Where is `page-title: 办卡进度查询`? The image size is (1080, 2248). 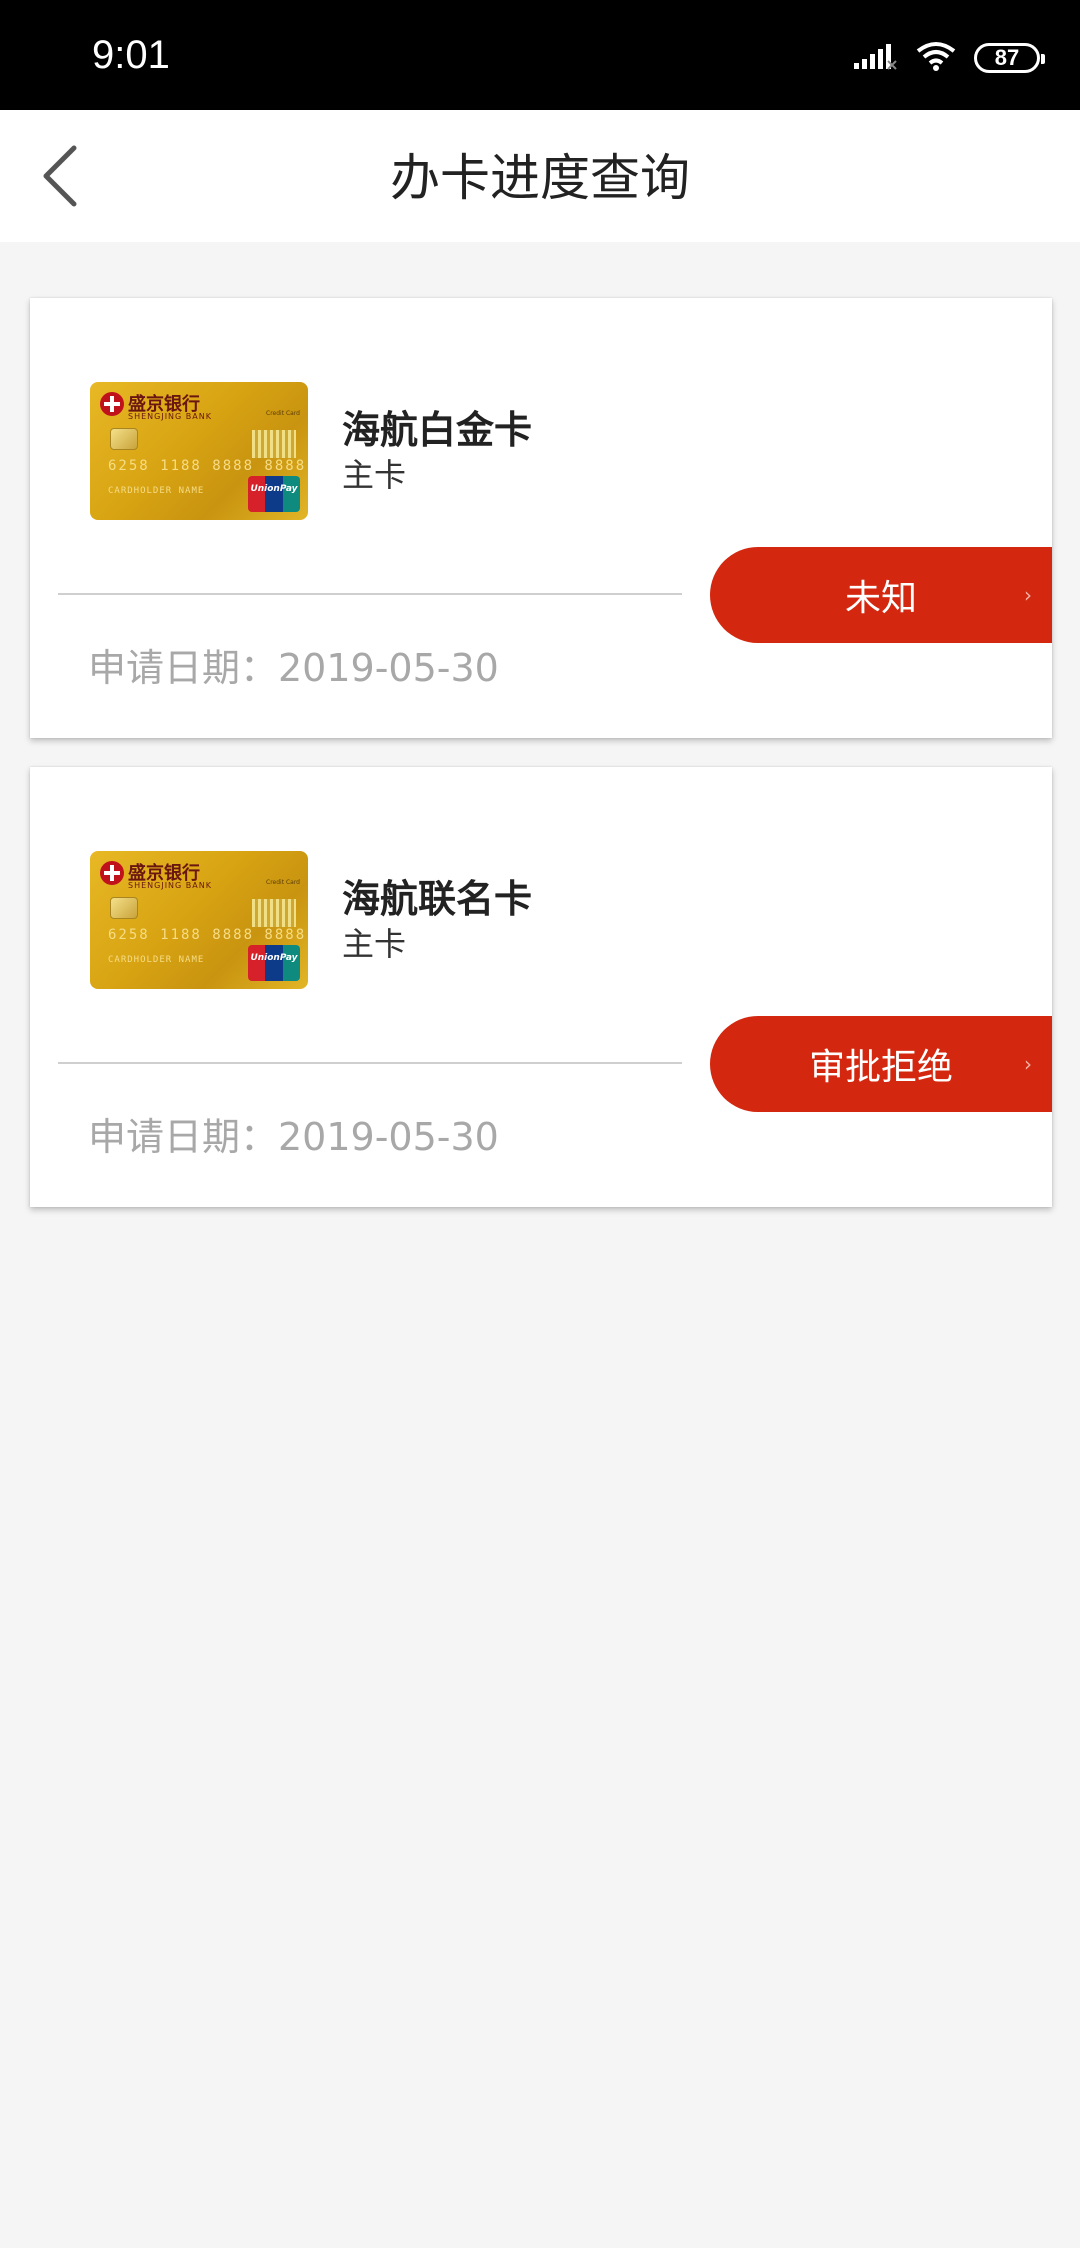
page-title: 办卡进度查询 is located at coordinates (540, 178).